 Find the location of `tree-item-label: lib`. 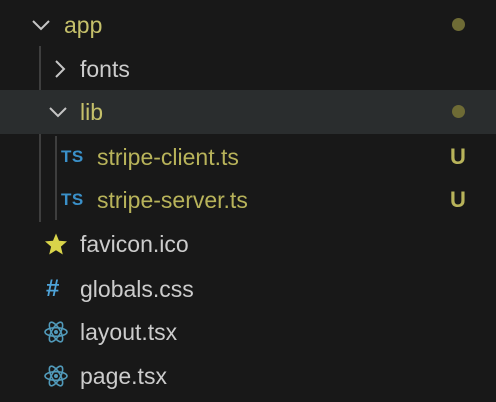

tree-item-label: lib is located at coordinates (92, 112).